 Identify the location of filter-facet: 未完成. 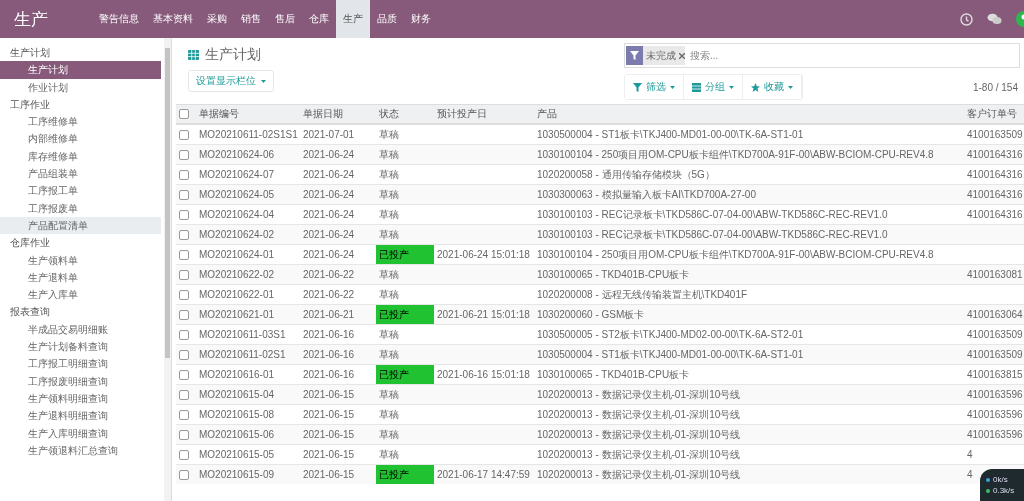
(655, 55).